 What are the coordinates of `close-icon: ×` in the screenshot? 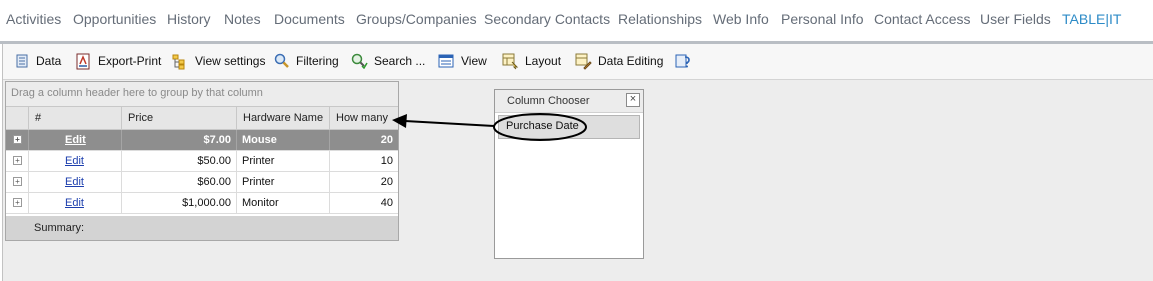 It's located at (633, 100).